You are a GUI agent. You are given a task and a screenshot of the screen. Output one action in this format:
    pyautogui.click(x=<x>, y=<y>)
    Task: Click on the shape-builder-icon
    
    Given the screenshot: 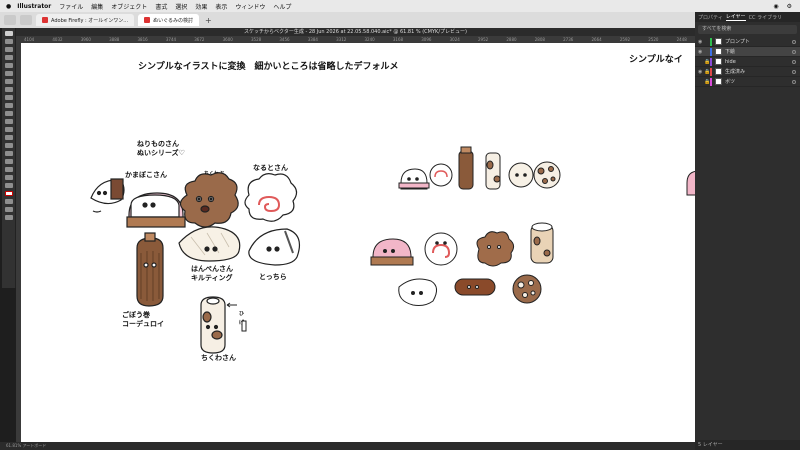 What is the action you would take?
    pyautogui.click(x=8, y=153)
    